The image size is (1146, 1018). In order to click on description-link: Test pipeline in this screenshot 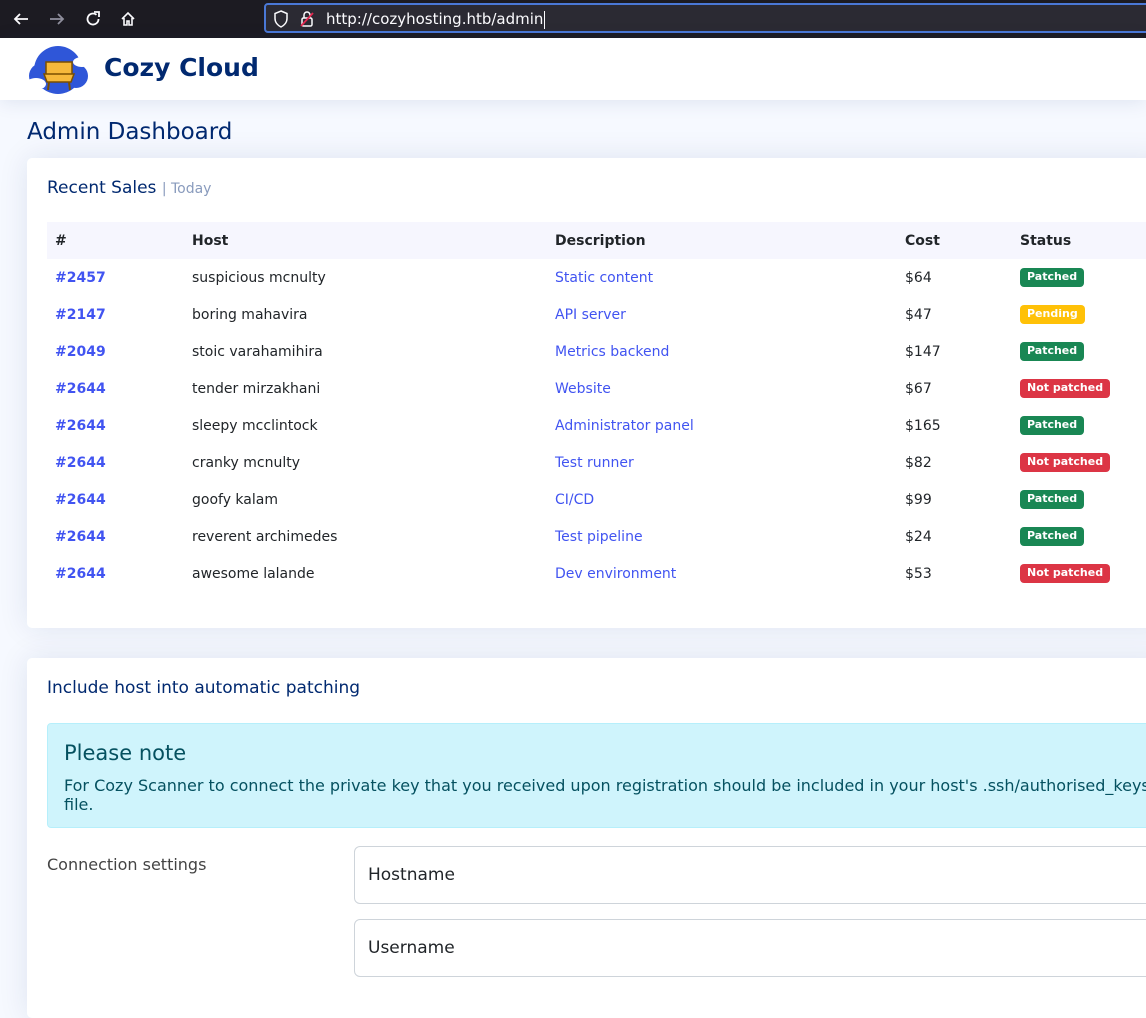, I will do `click(599, 537)`.